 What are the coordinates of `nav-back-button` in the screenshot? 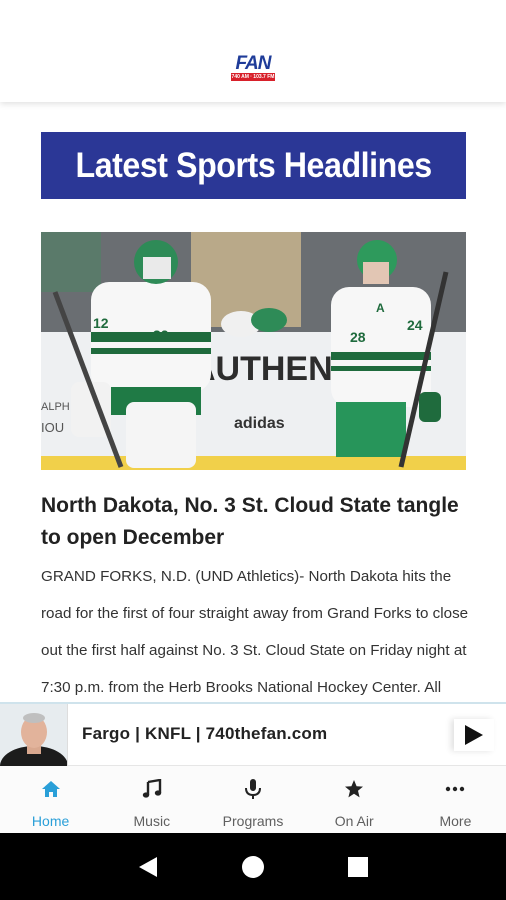 It's located at (148, 867).